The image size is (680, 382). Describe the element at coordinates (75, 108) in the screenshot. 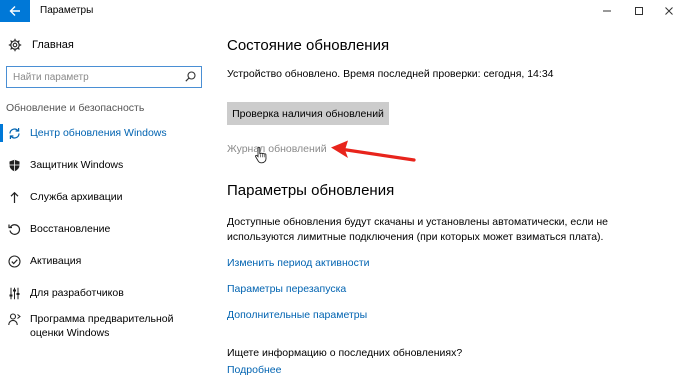

I see `section-label: Обновление и безопасность` at that location.